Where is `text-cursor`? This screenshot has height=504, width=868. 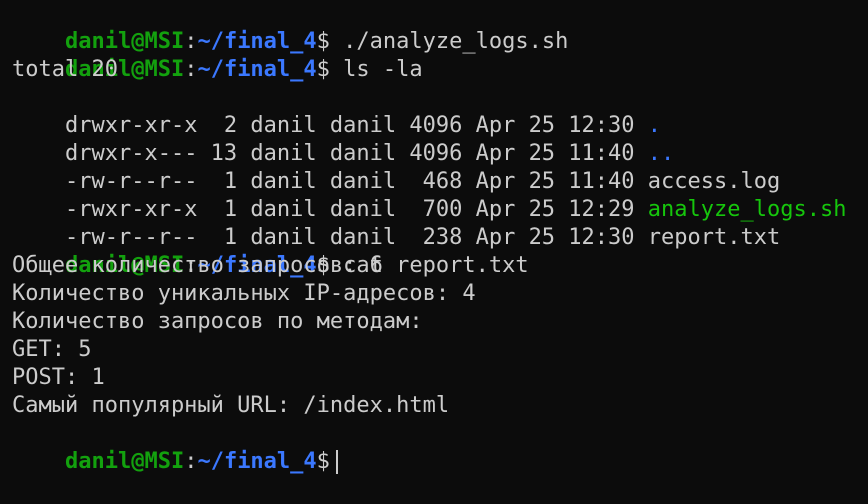
text-cursor is located at coordinates (336, 462).